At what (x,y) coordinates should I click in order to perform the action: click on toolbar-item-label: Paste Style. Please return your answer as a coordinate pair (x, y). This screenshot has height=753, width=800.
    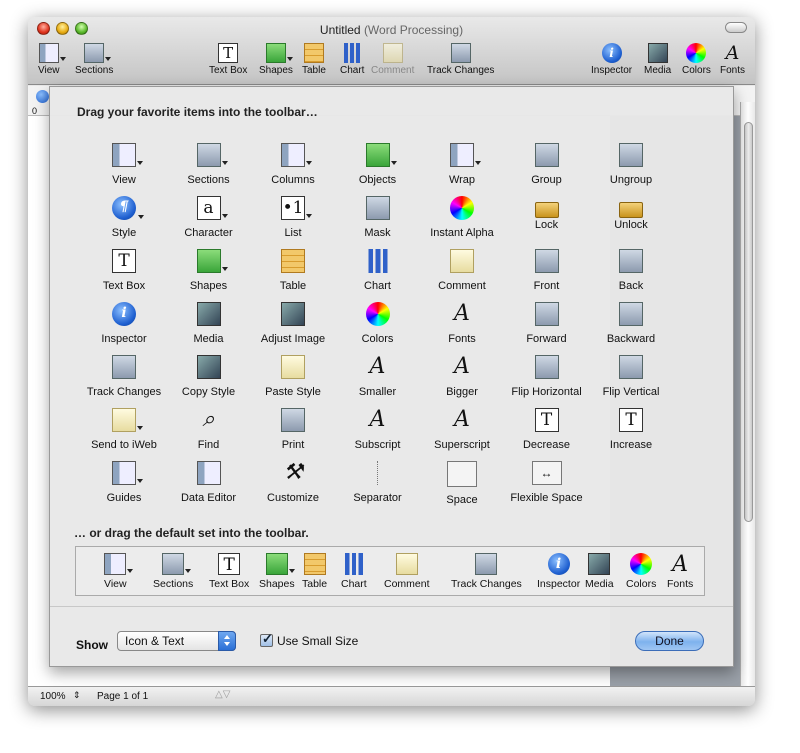
    Looking at the image, I should click on (293, 392).